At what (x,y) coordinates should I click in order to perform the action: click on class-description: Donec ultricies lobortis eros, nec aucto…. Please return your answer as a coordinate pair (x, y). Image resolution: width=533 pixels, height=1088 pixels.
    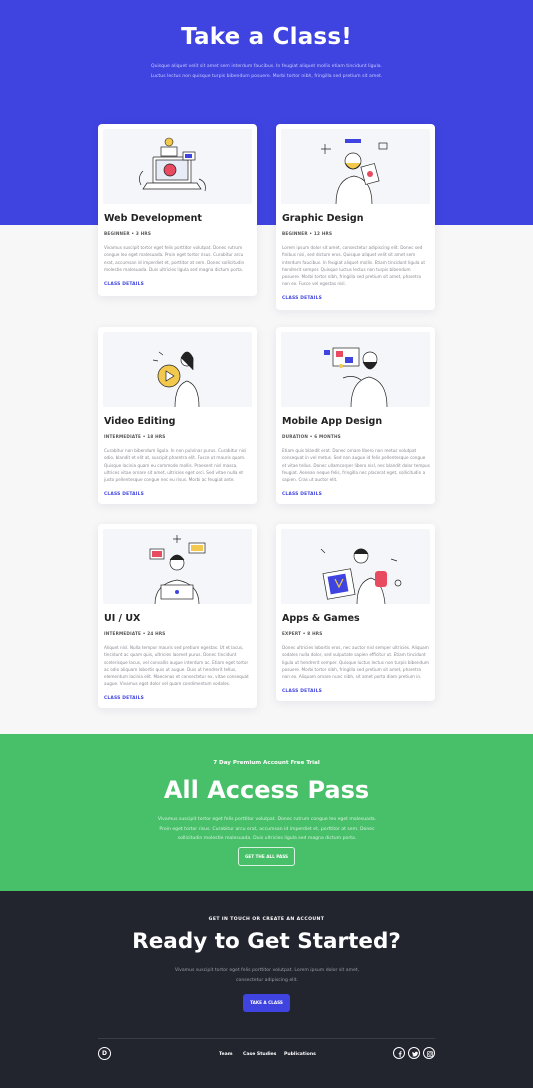
    Looking at the image, I should click on (355, 662).